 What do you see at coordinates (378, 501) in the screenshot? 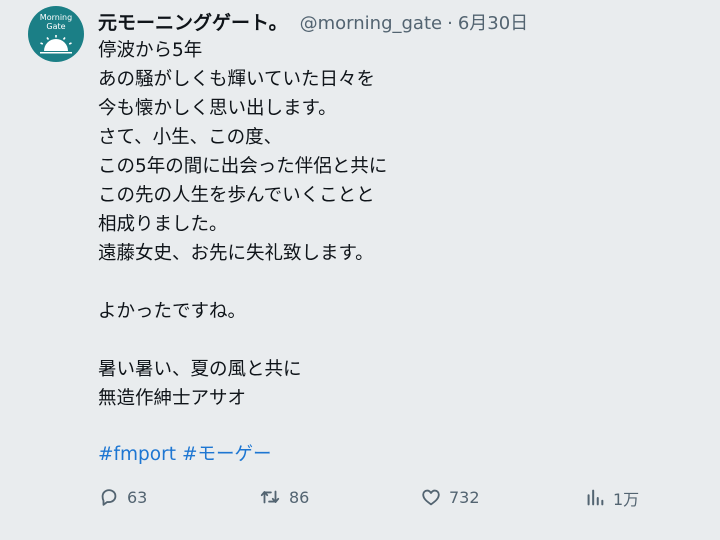
I see `action-bar: 63 86 732 1万` at bounding box center [378, 501].